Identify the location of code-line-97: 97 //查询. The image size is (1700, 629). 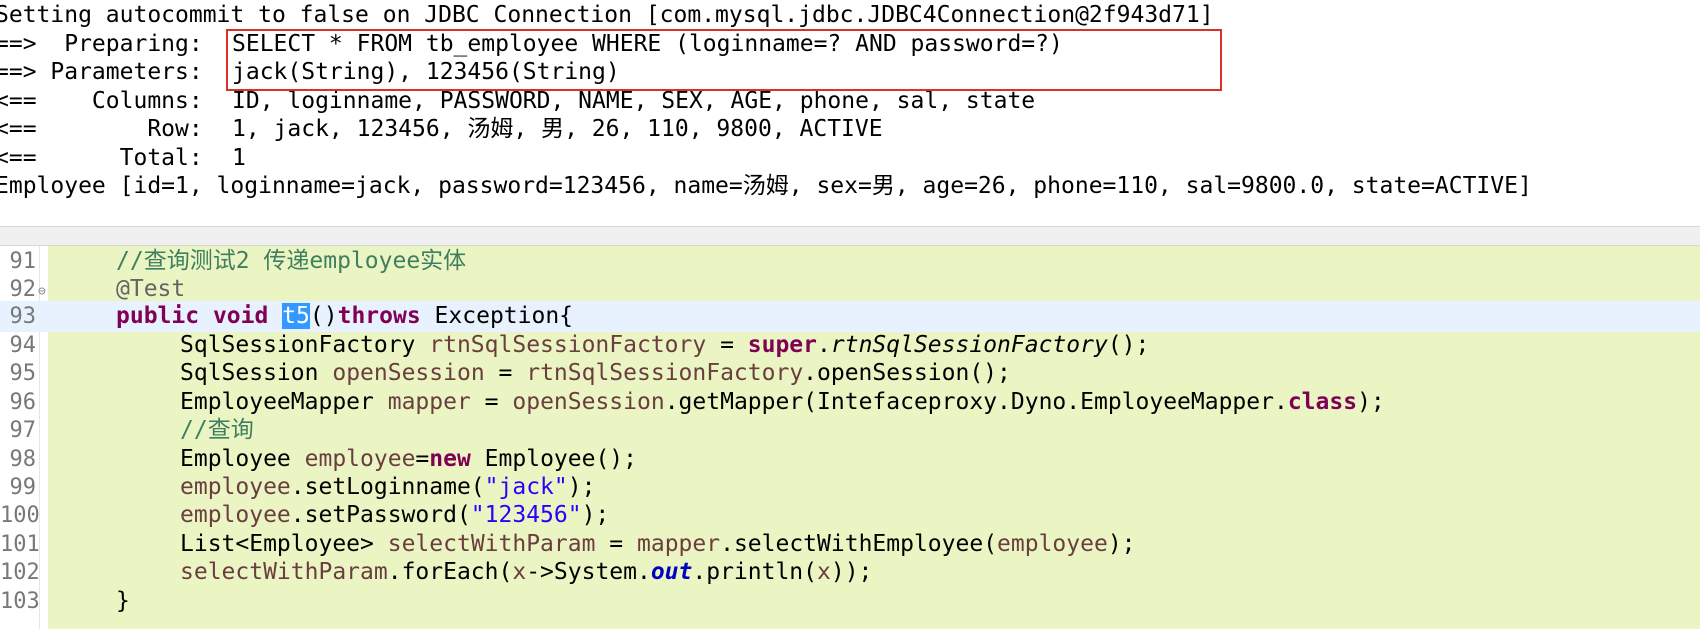
(850, 430).